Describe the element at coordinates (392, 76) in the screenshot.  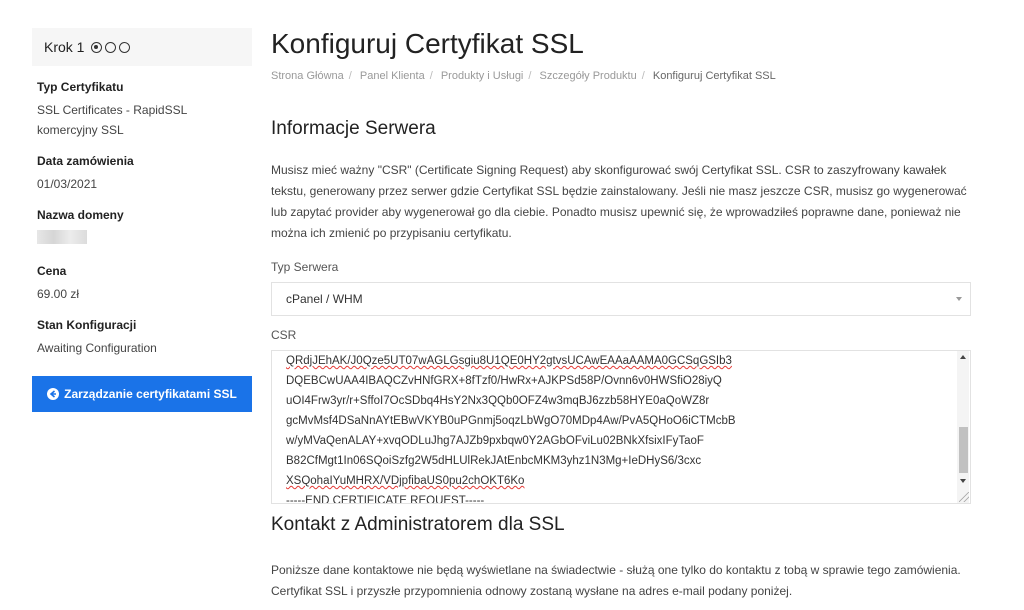
I see `breadcrumb-client-panel: Panel Klienta` at that location.